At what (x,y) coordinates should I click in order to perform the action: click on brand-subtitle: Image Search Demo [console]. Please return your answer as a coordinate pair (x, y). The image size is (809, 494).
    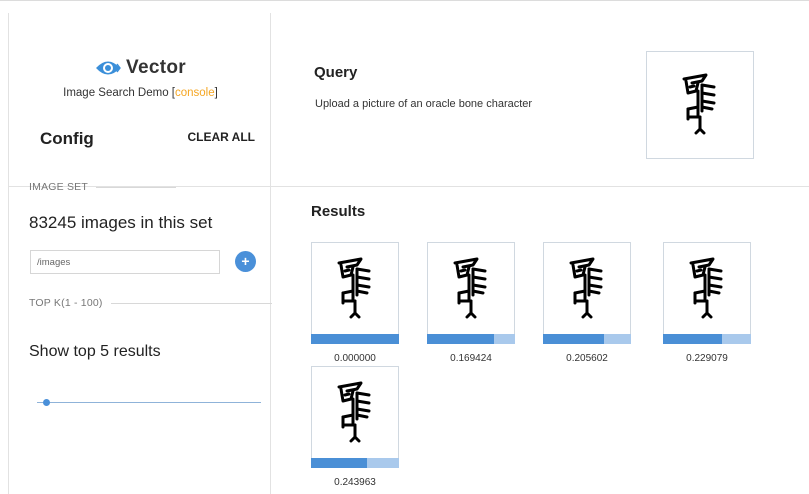
    Looking at the image, I should click on (140, 93).